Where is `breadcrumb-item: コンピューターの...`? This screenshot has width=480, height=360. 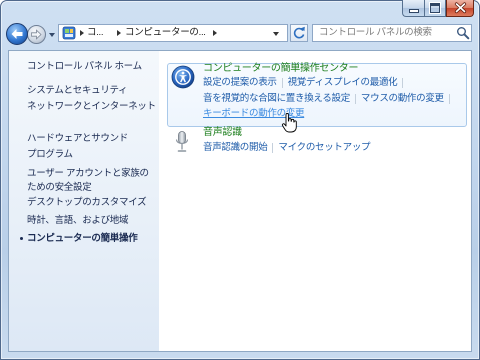
breadcrumb-item: コンピューターの... is located at coordinates (165, 33).